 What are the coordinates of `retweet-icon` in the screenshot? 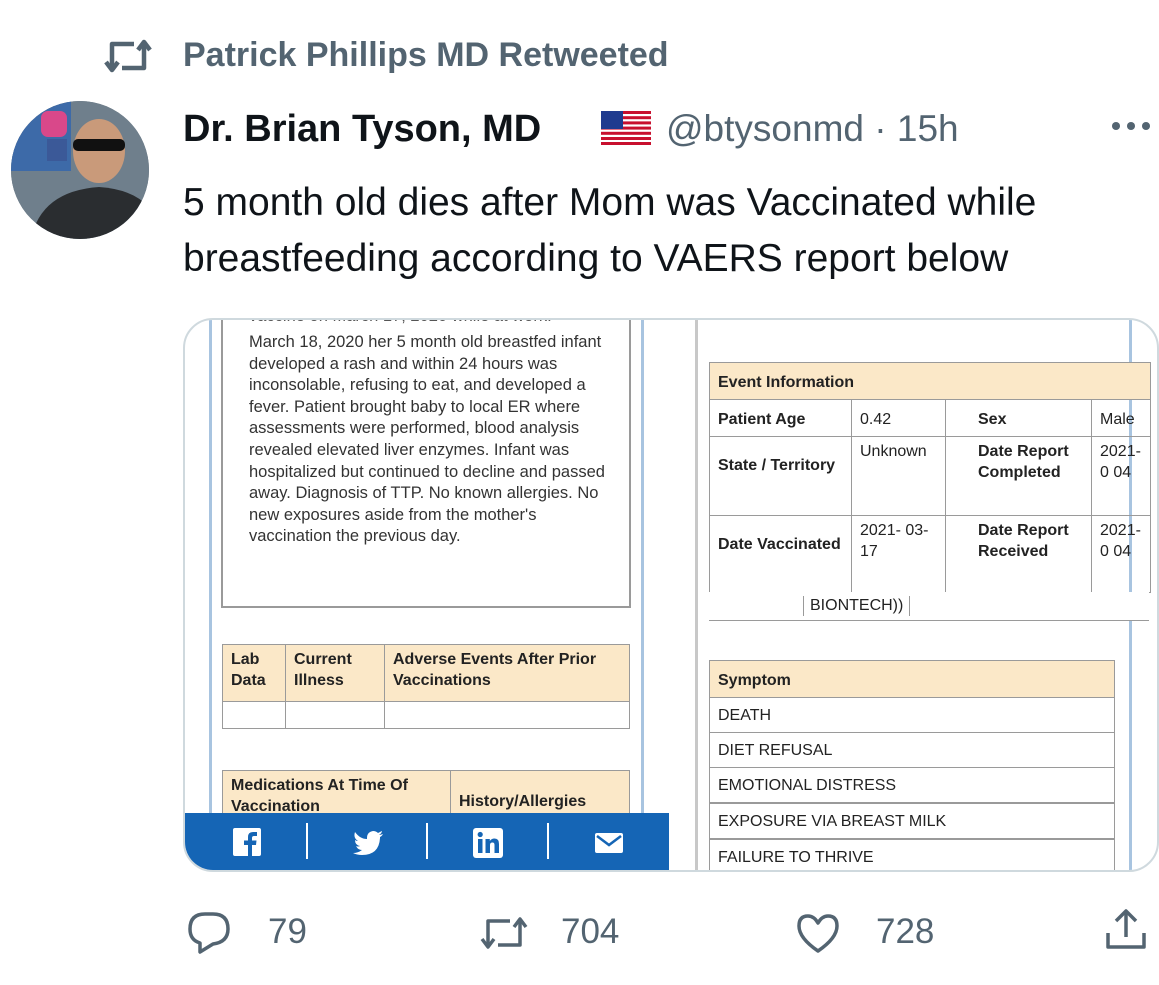 It's located at (128, 56).